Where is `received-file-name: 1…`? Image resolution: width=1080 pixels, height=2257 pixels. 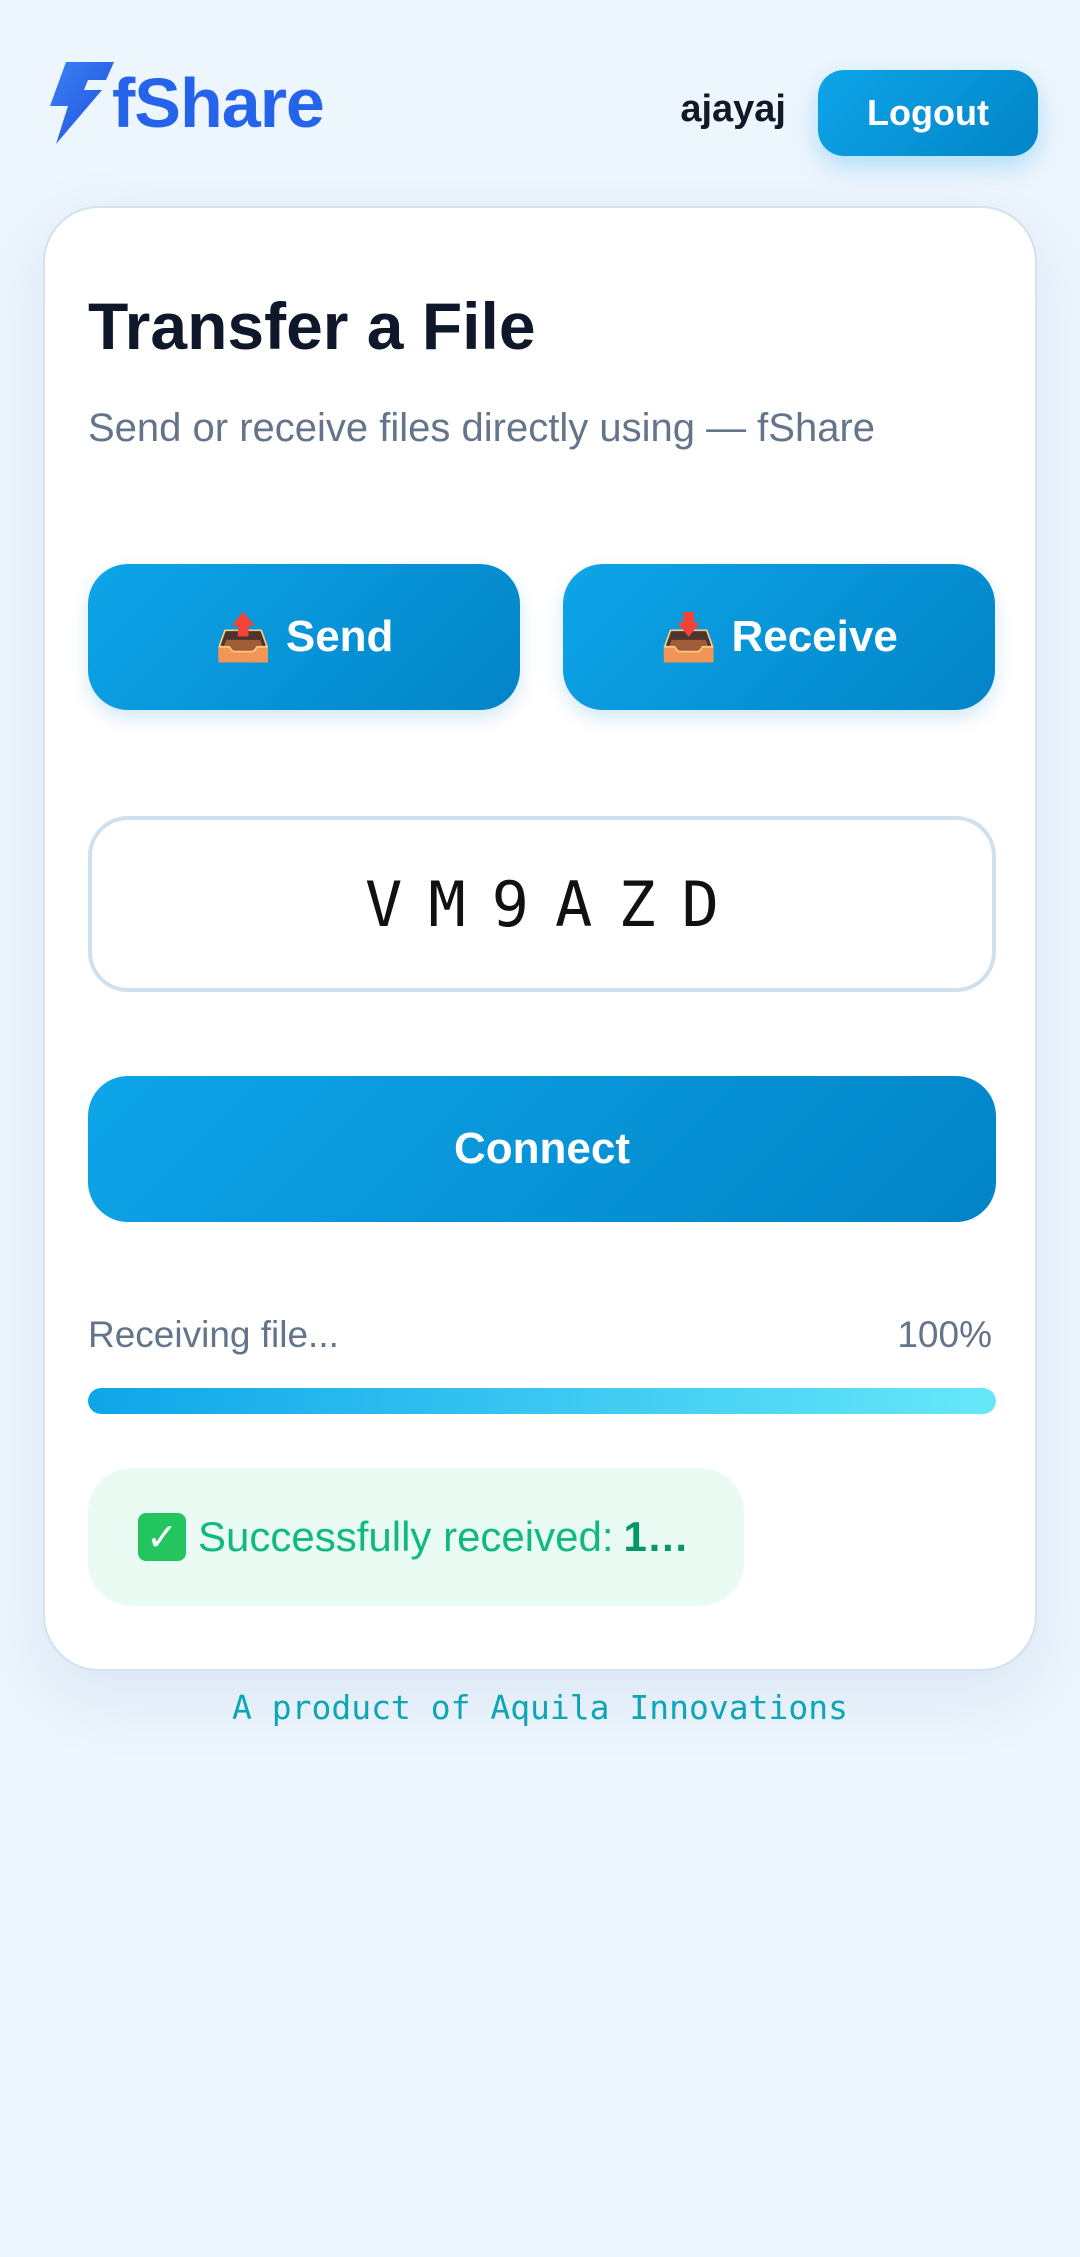 received-file-name: 1… is located at coordinates (656, 1536).